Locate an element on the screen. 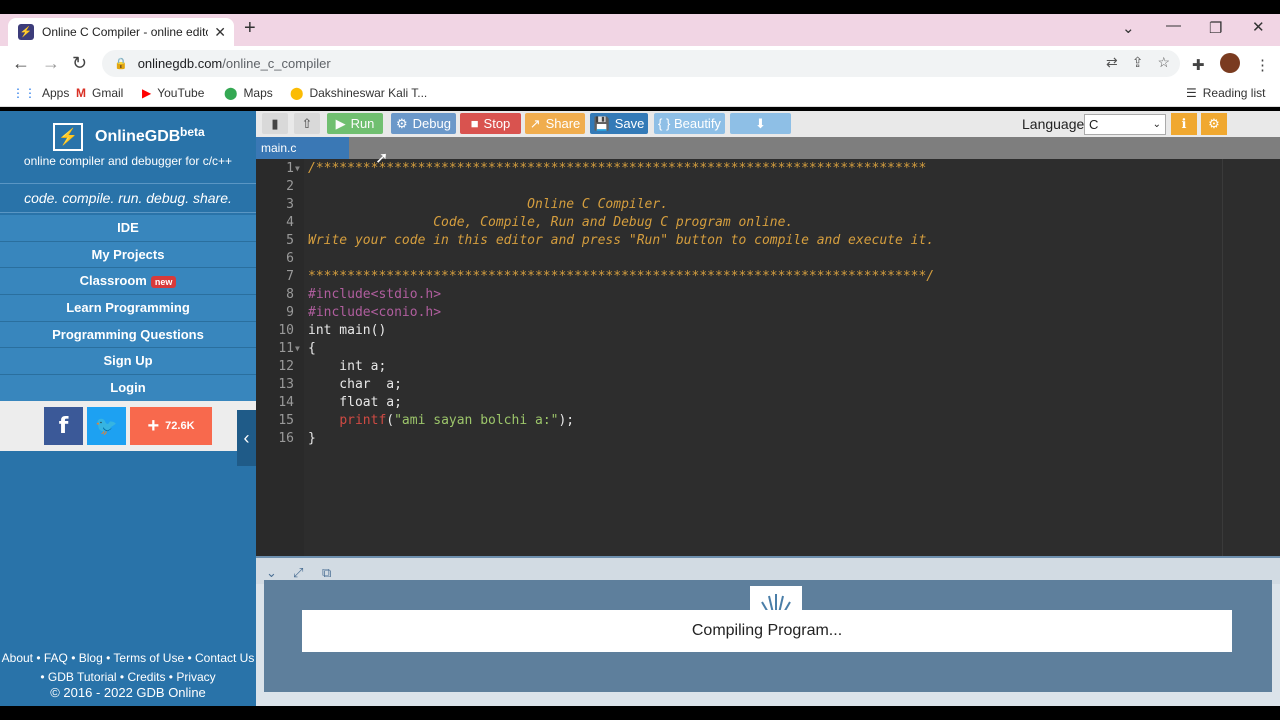  window-close-icon: ✕ is located at coordinates (1258, 27).